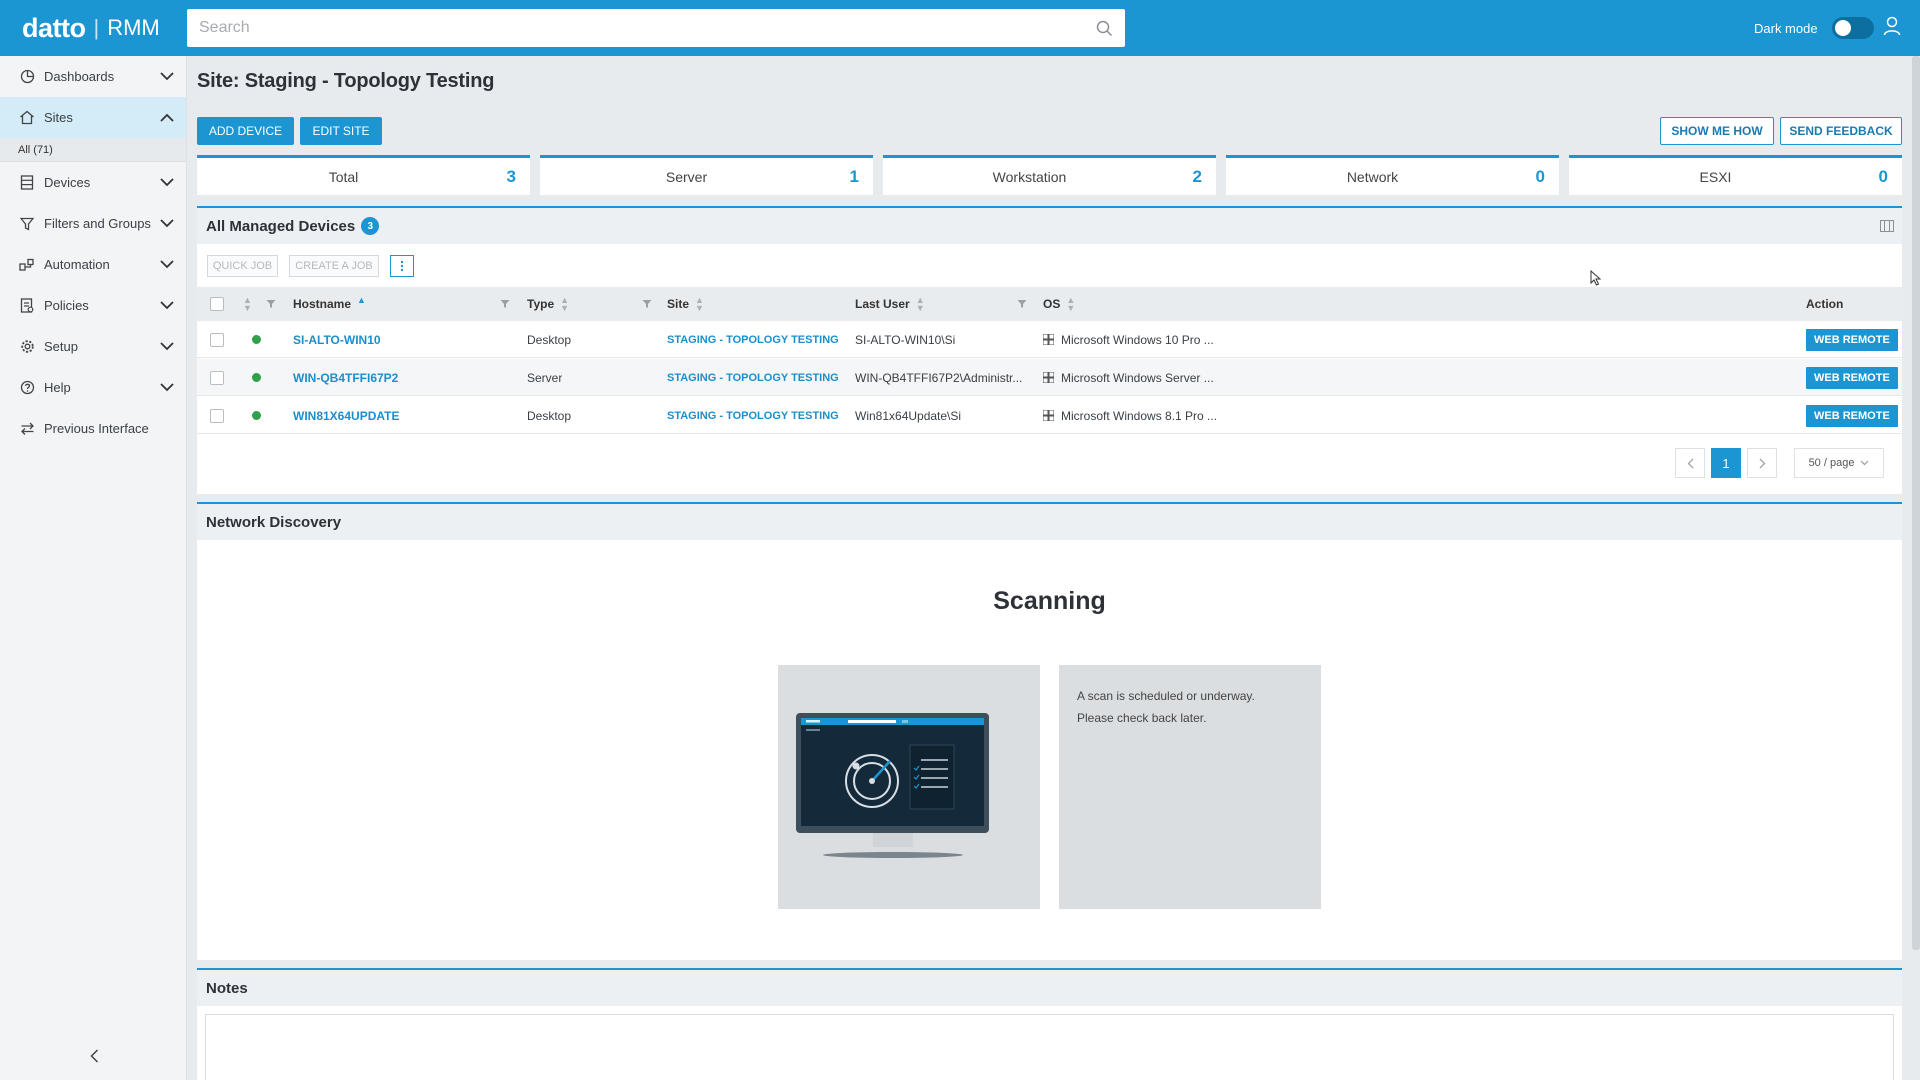 The height and width of the screenshot is (1080, 1920). What do you see at coordinates (1762, 463) in the screenshot?
I see `pagination-next-button` at bounding box center [1762, 463].